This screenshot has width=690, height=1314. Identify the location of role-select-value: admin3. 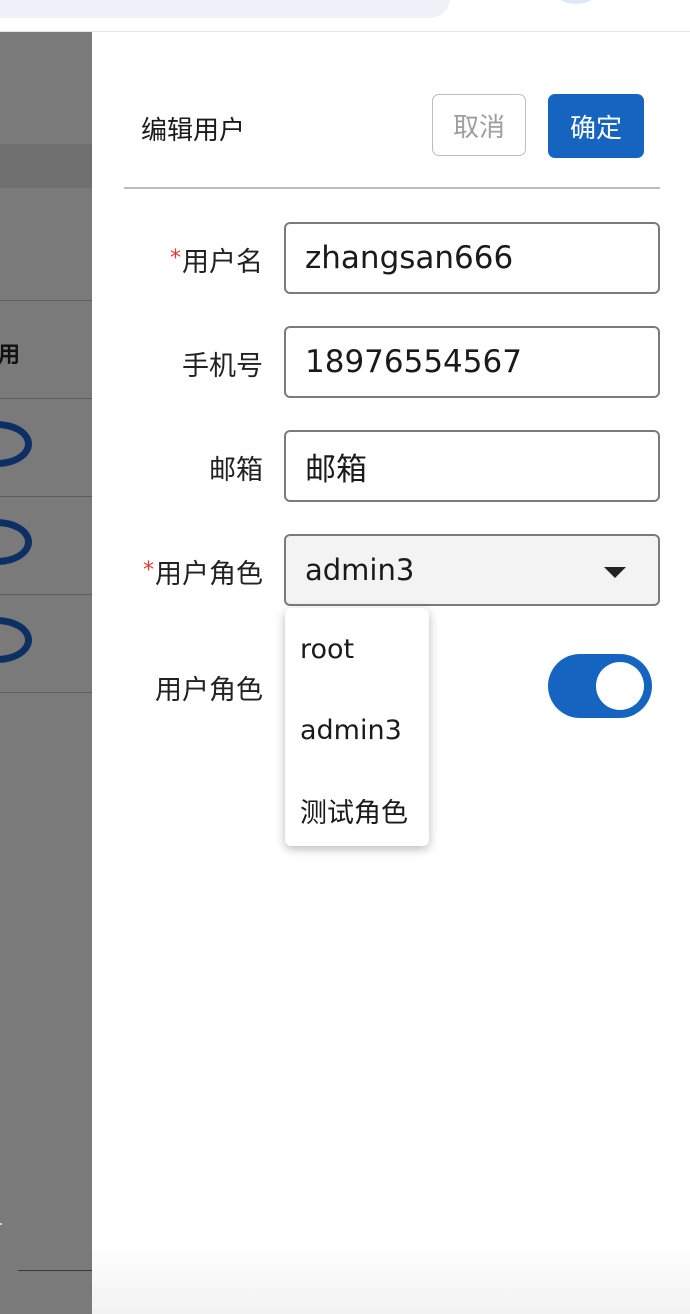
(360, 570).